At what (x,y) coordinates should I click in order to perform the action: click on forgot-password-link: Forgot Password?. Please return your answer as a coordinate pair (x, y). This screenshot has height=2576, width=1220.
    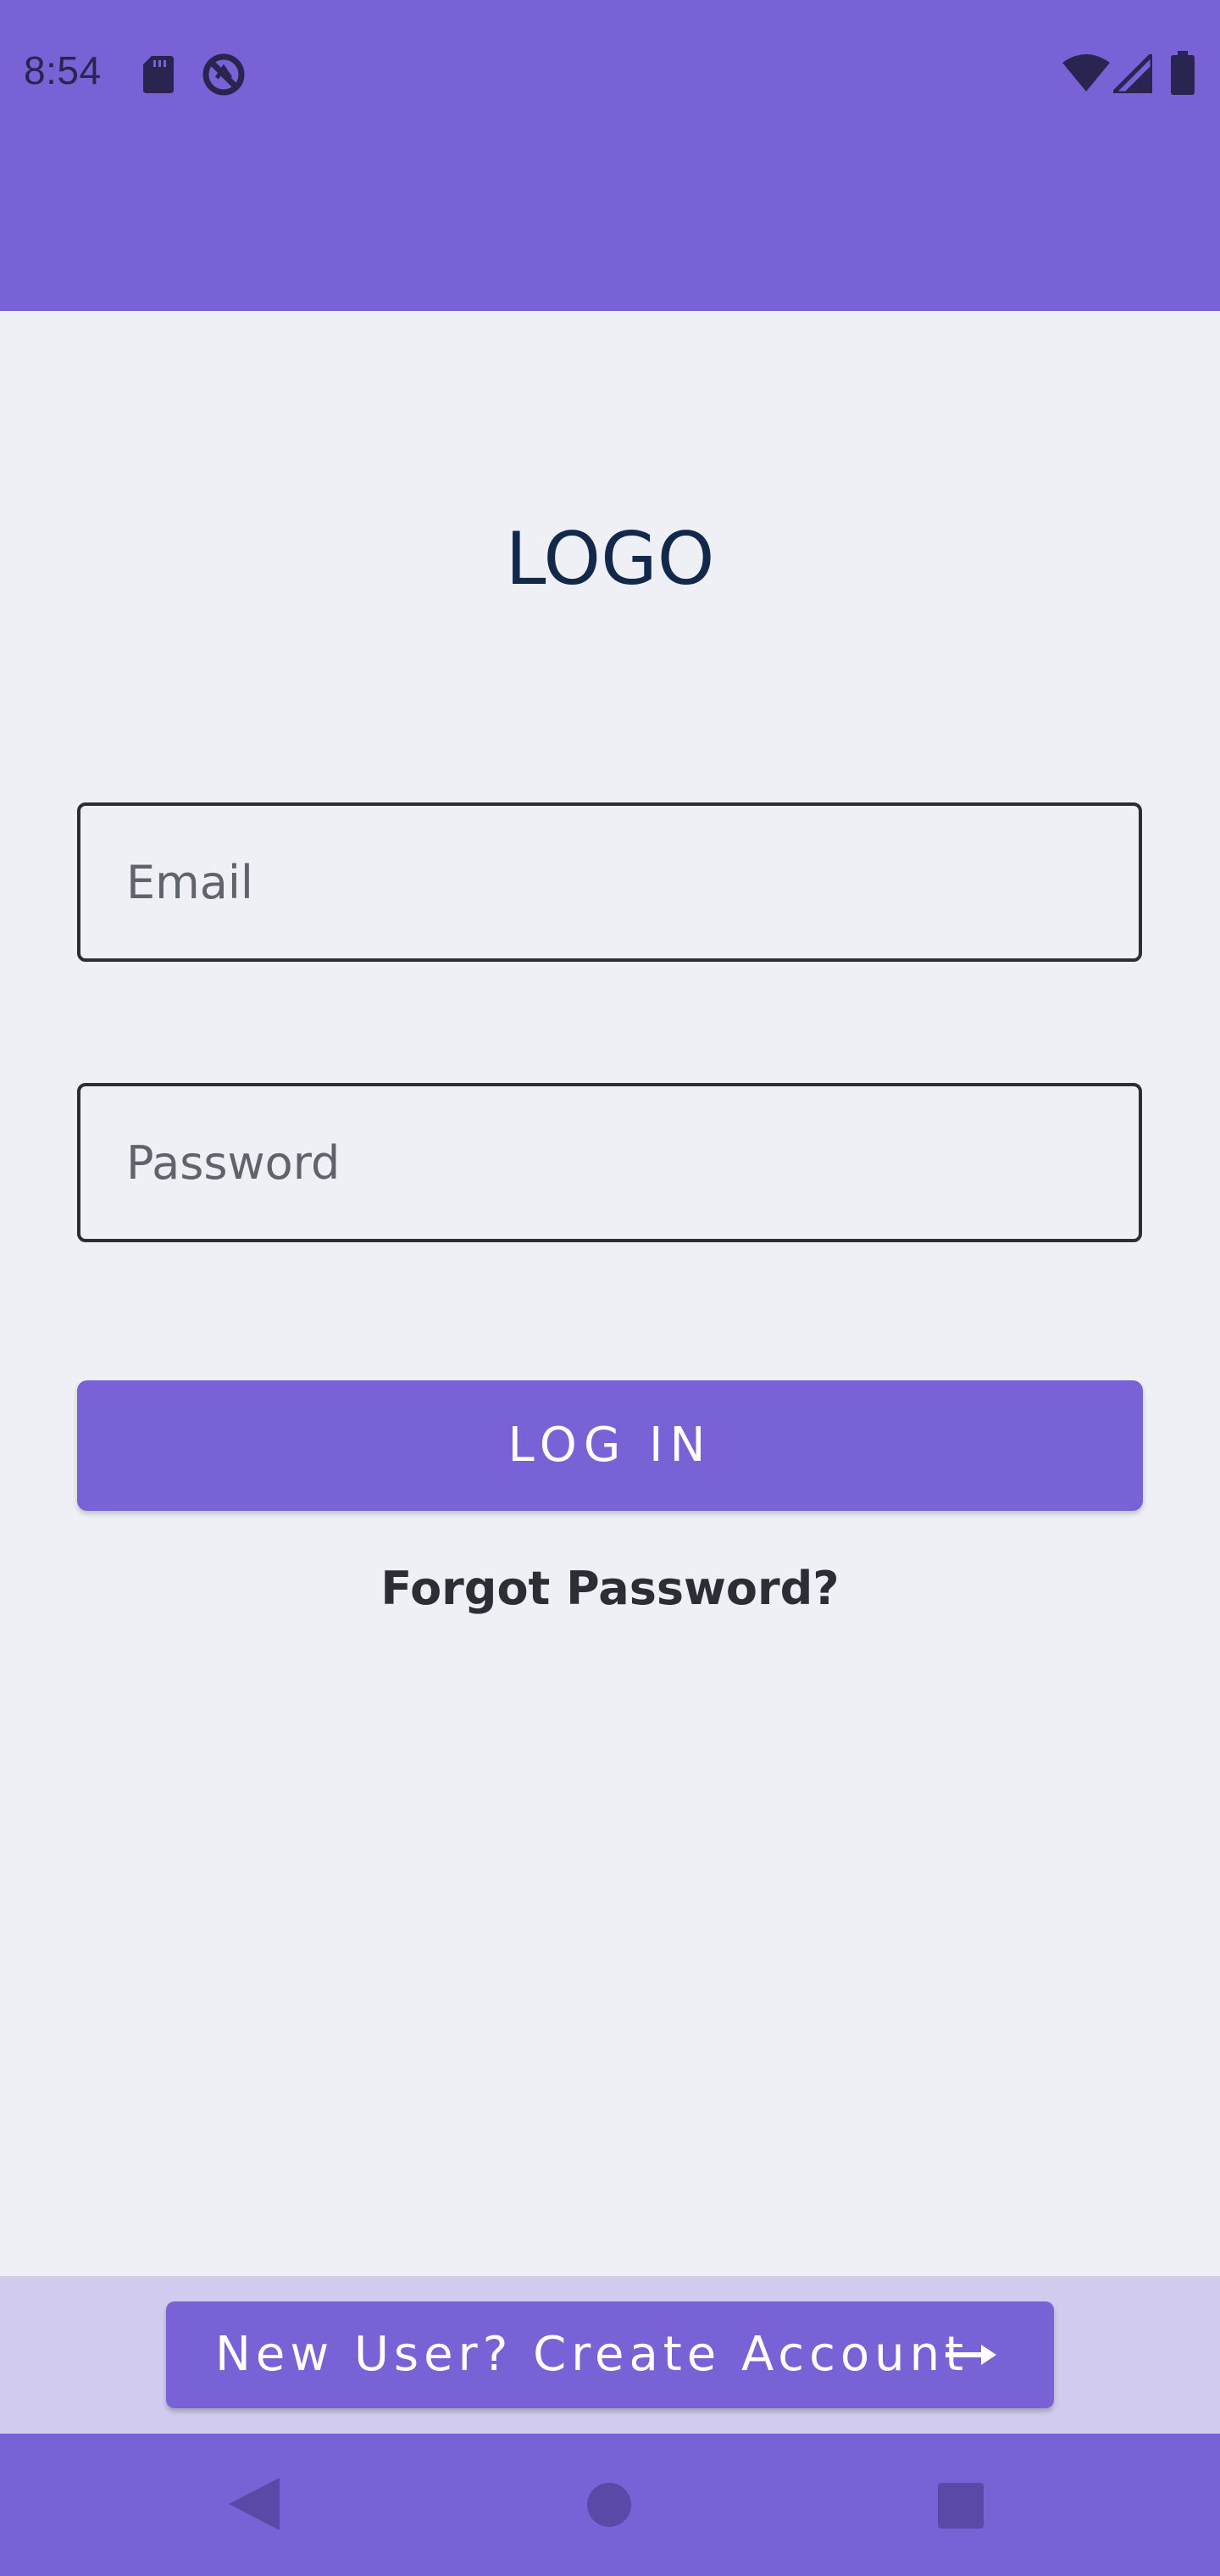
    Looking at the image, I should click on (610, 1589).